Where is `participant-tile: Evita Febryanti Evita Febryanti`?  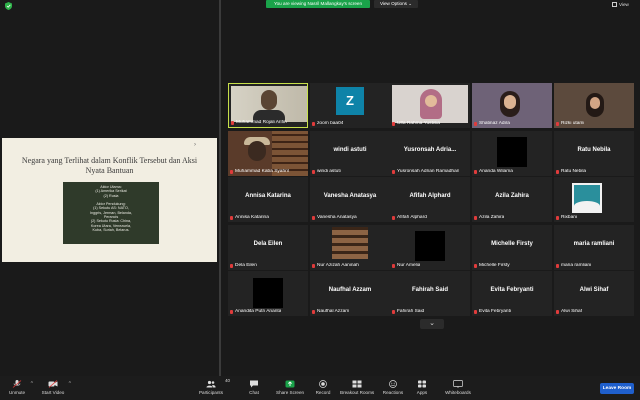 participant-tile: Evita Febryanti Evita Febryanti is located at coordinates (512, 293).